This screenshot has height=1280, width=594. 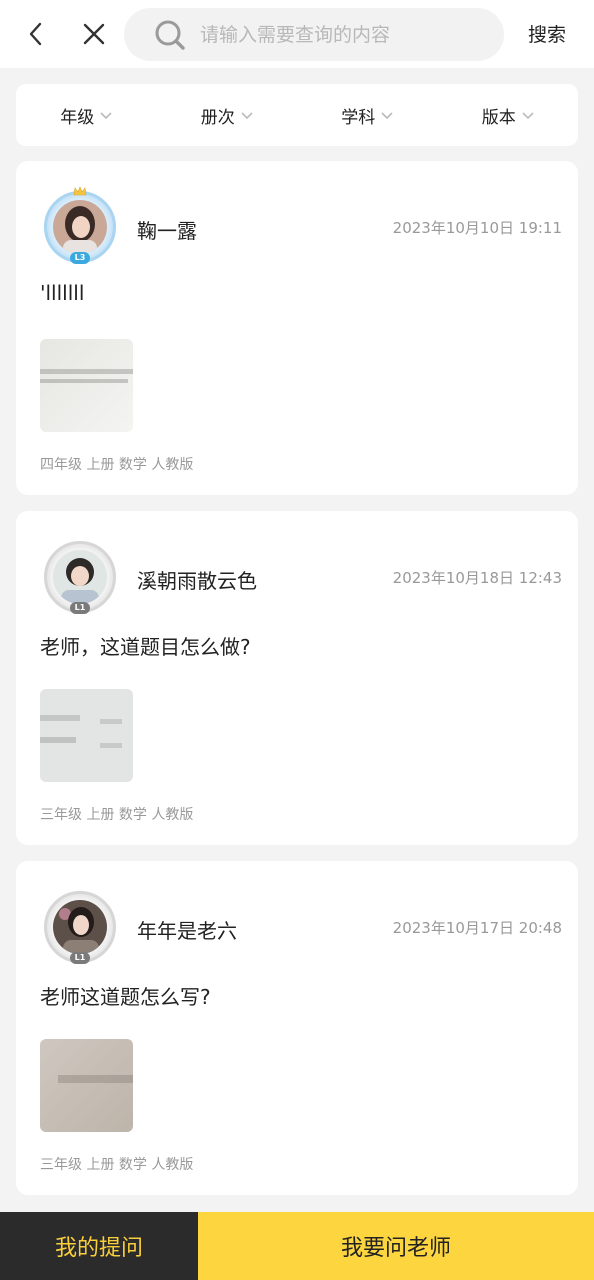 What do you see at coordinates (335, 34) in the screenshot?
I see `search-input` at bounding box center [335, 34].